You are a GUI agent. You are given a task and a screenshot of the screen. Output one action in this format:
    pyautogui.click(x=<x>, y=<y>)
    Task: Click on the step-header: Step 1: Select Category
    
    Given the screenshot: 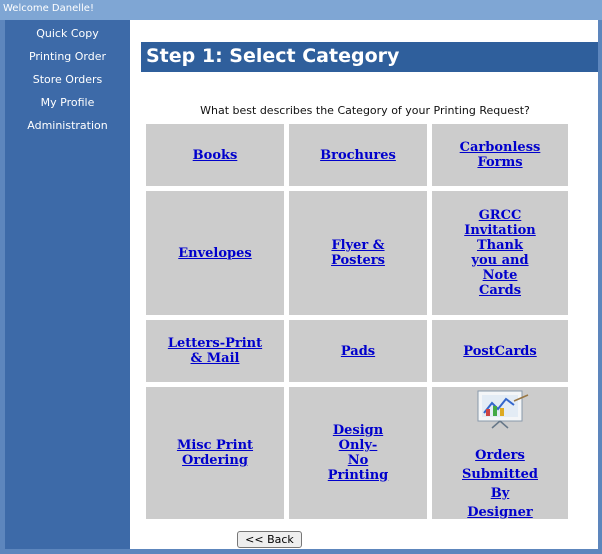 What is the action you would take?
    pyautogui.click(x=369, y=57)
    